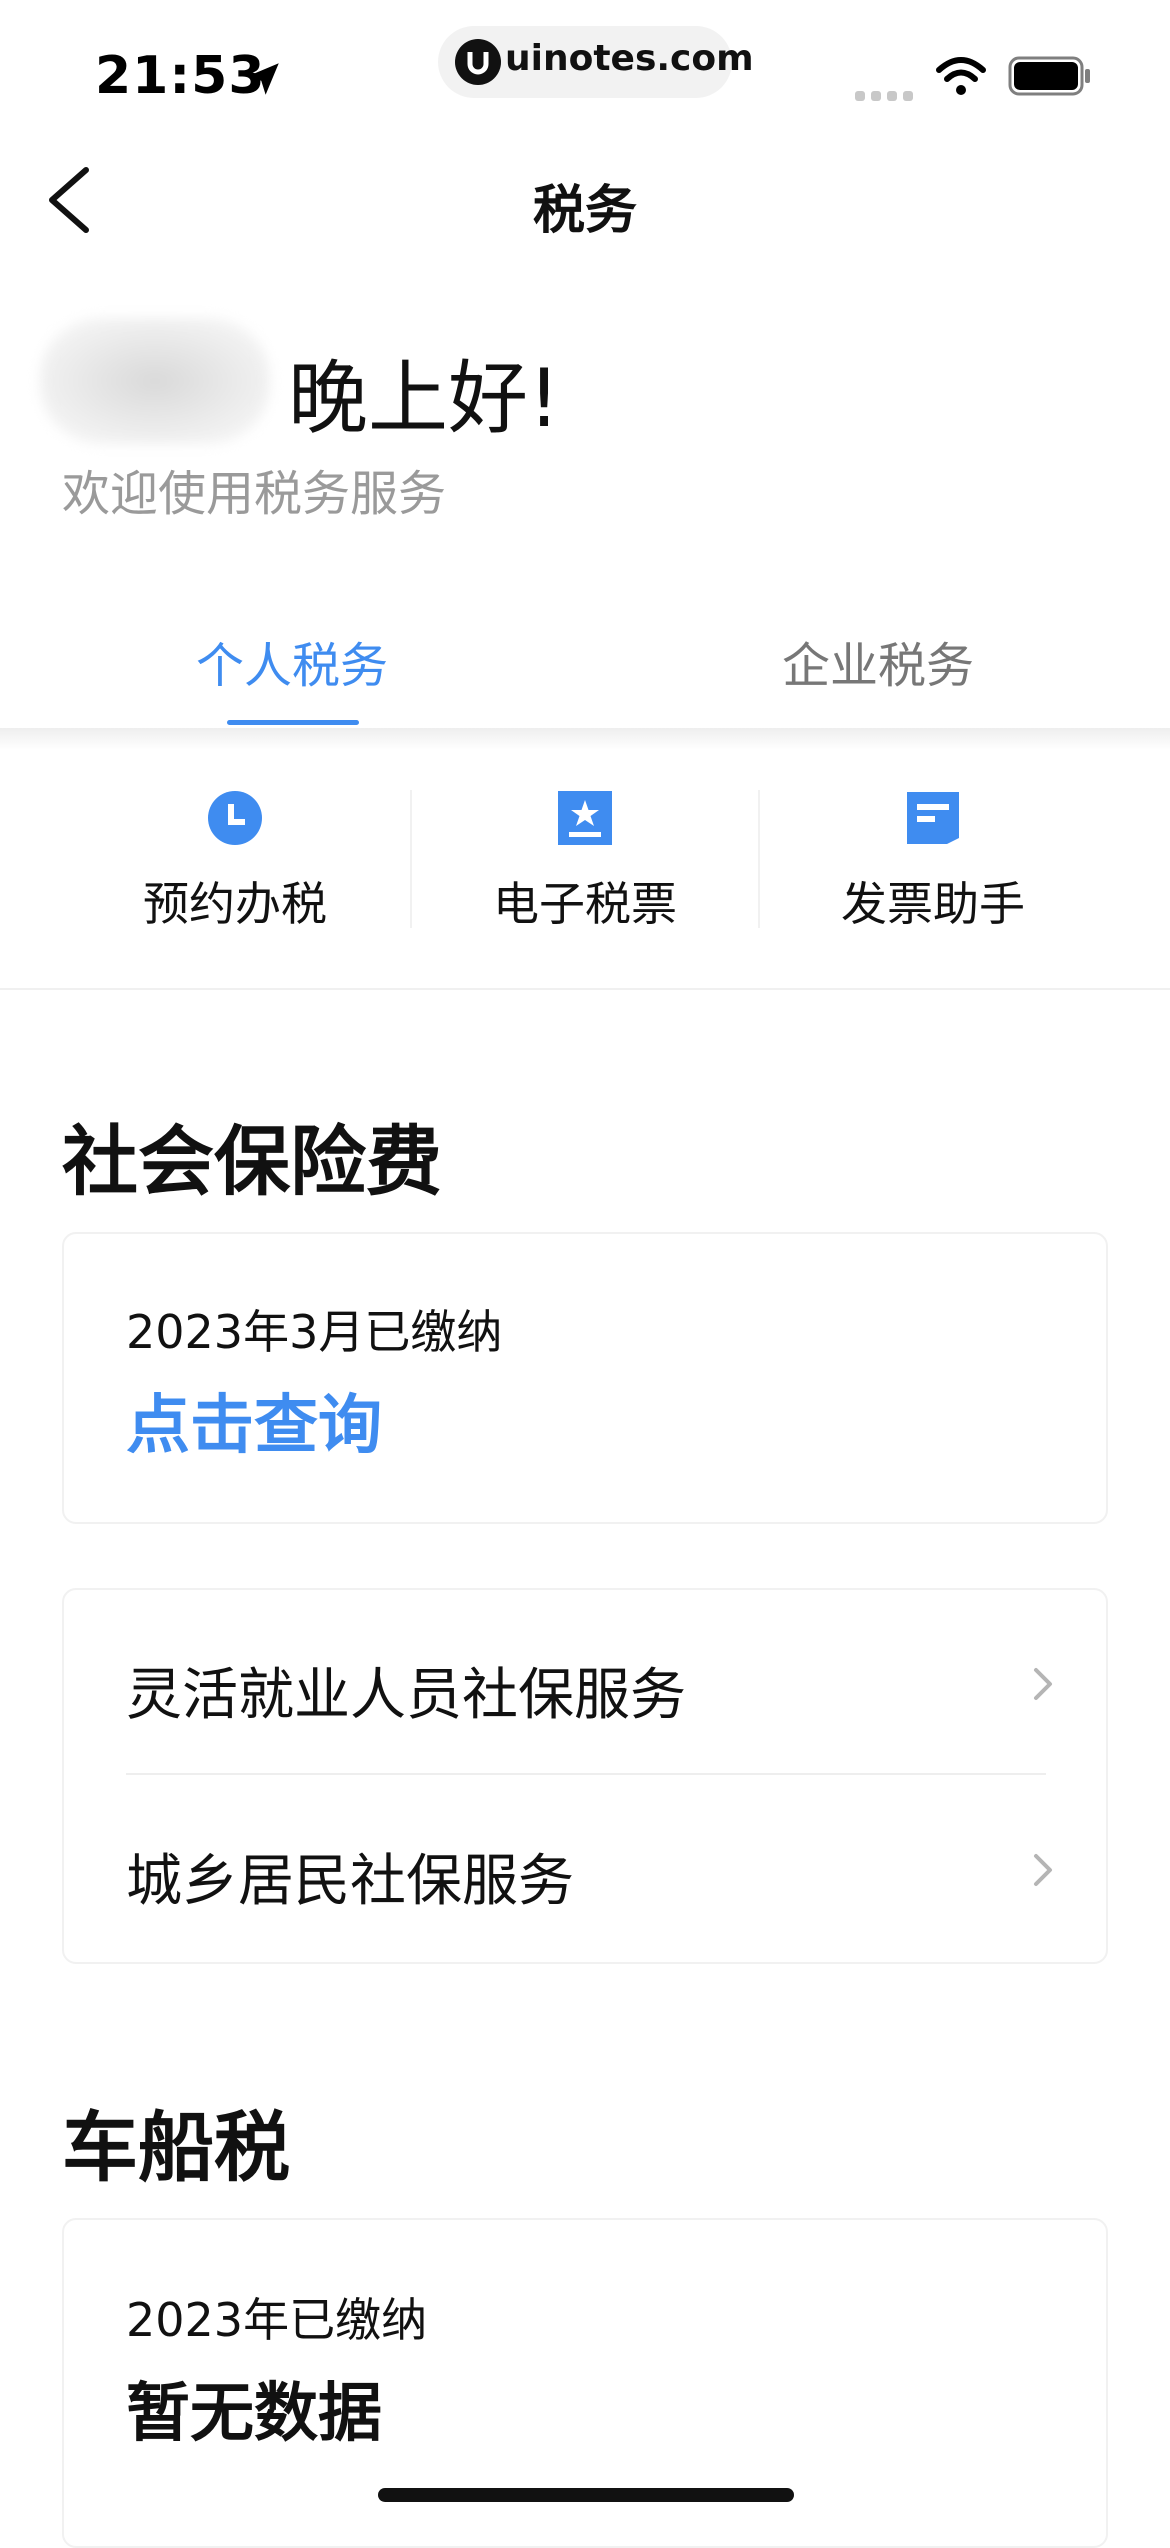 The height and width of the screenshot is (2548, 1170). I want to click on quick-action-appointment: 预约办税, so click(235, 862).